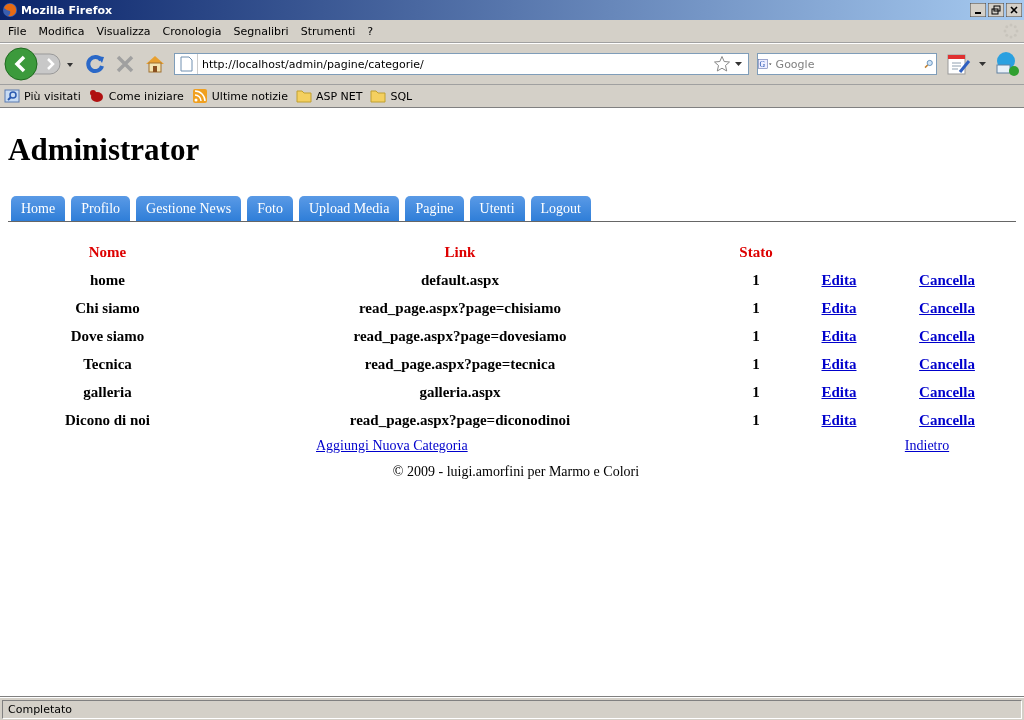  What do you see at coordinates (52, 96) in the screenshot?
I see `bookmark-item: Più visitati` at bounding box center [52, 96].